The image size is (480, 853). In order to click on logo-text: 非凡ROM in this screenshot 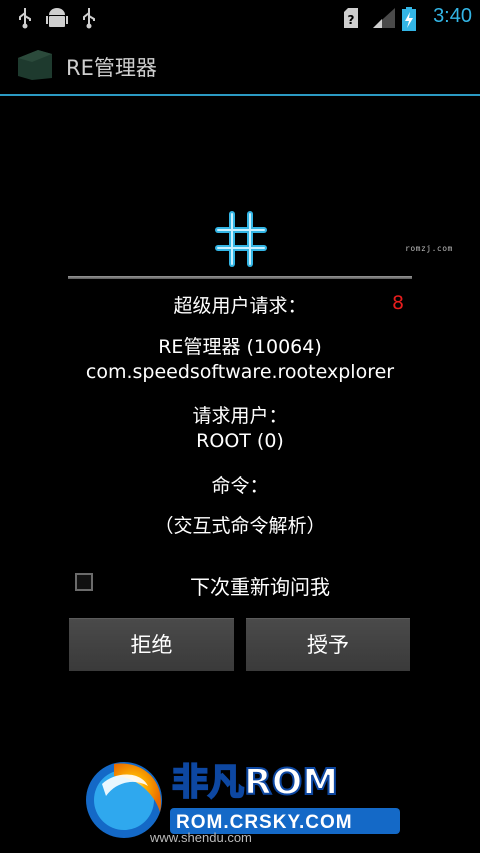, I will do `click(255, 782)`.